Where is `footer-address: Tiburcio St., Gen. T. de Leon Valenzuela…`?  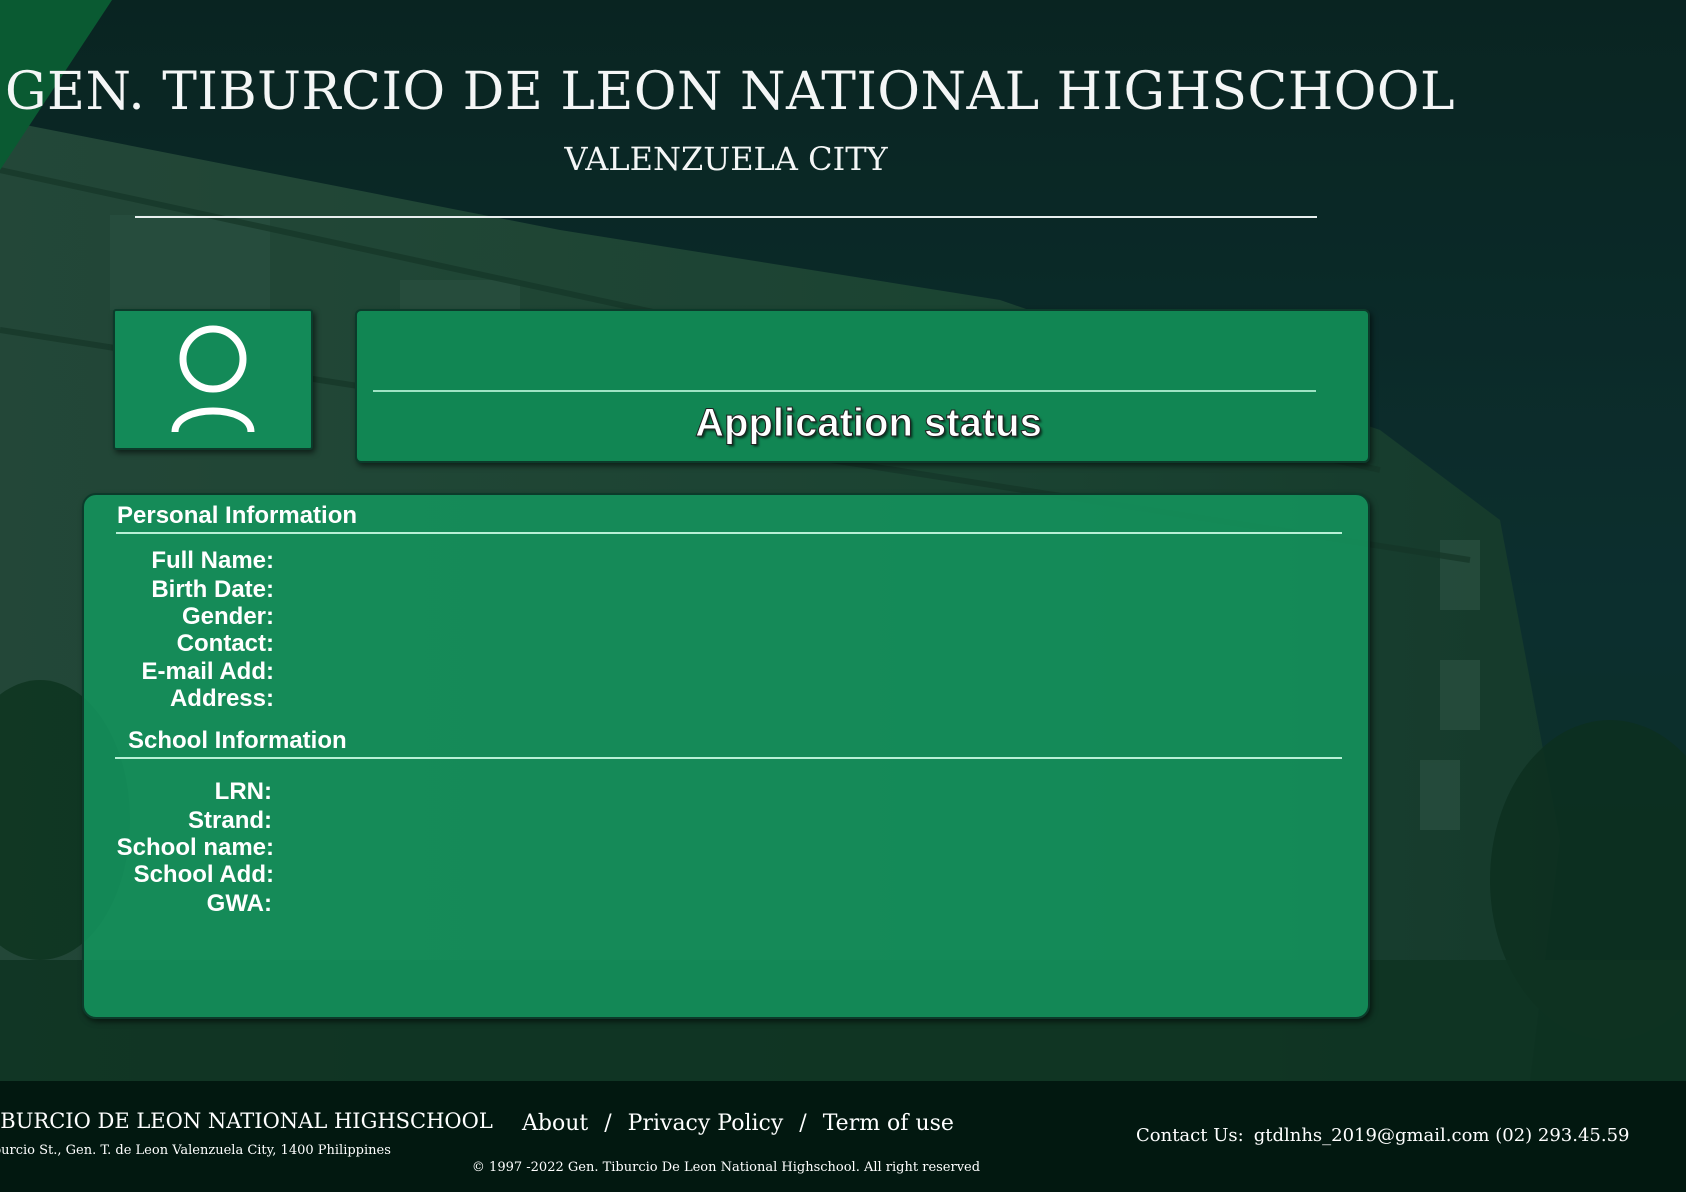
footer-address: Tiburcio St., Gen. T. de Leon Valenzuela… is located at coordinates (195, 1150).